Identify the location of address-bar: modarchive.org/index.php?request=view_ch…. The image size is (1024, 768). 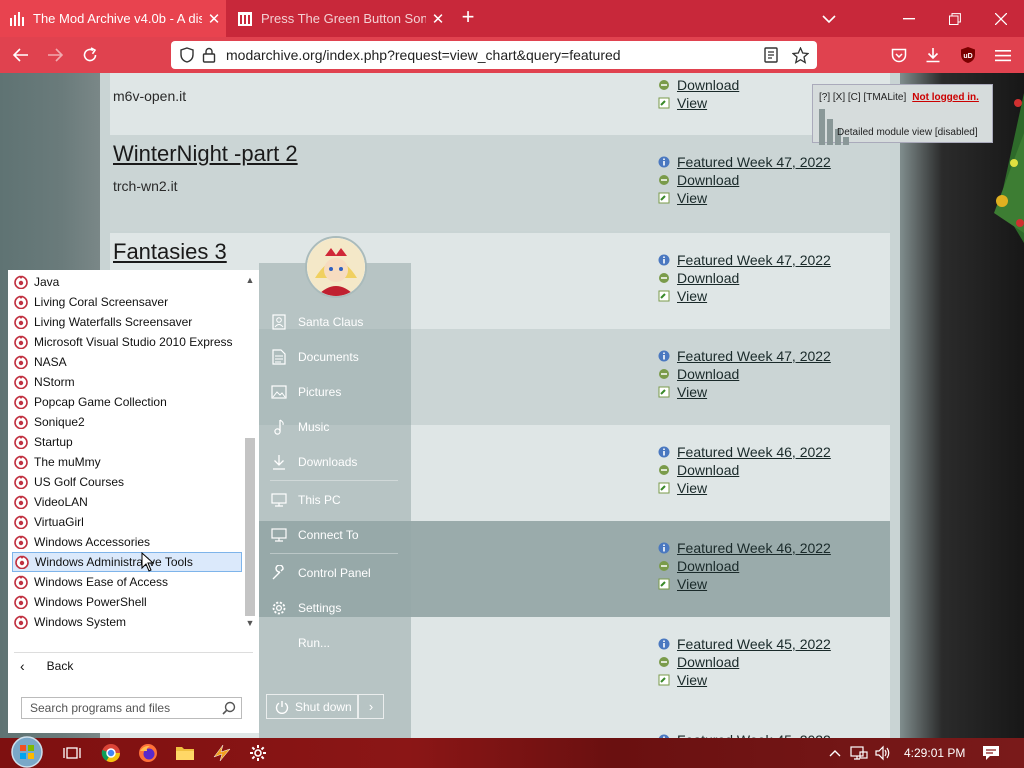
(494, 55).